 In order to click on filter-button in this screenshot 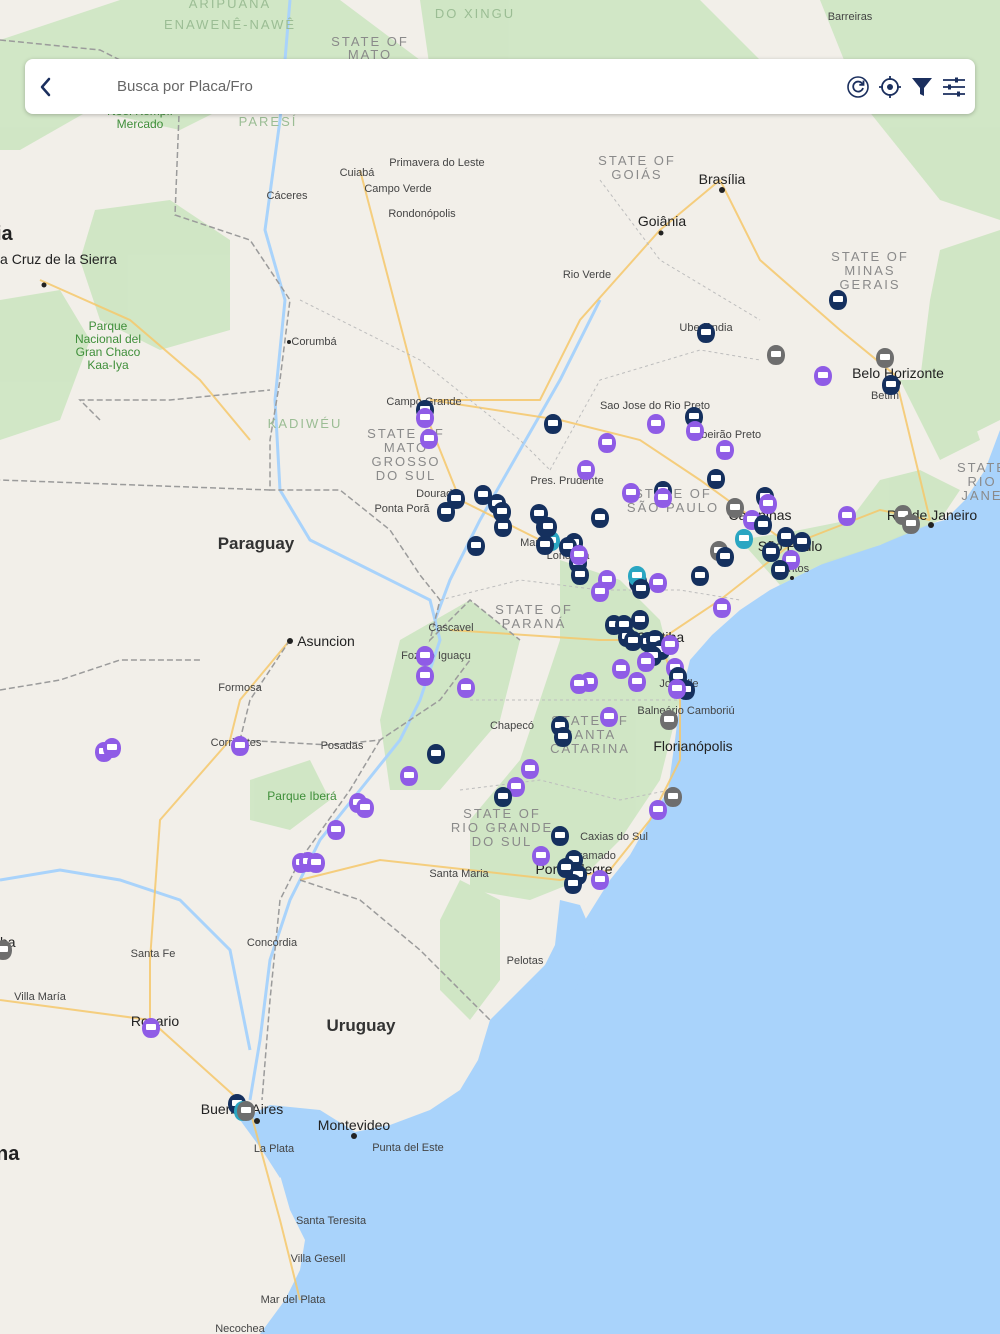, I will do `click(922, 87)`.